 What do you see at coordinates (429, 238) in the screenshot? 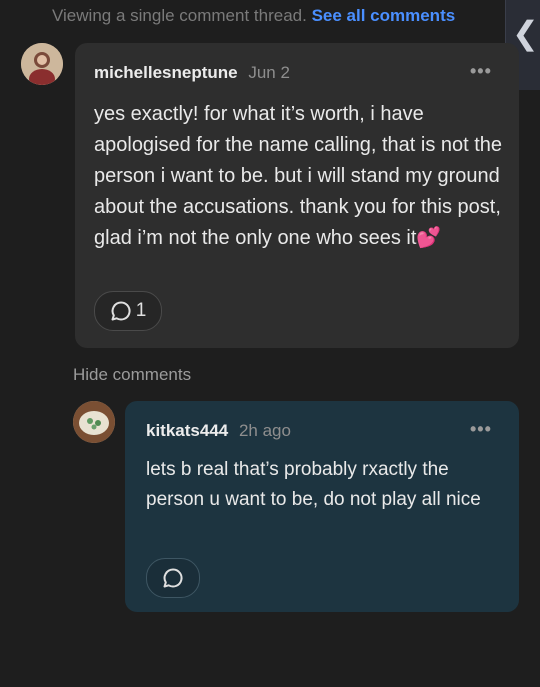
I see `two-hearts-emoji: 💕` at bounding box center [429, 238].